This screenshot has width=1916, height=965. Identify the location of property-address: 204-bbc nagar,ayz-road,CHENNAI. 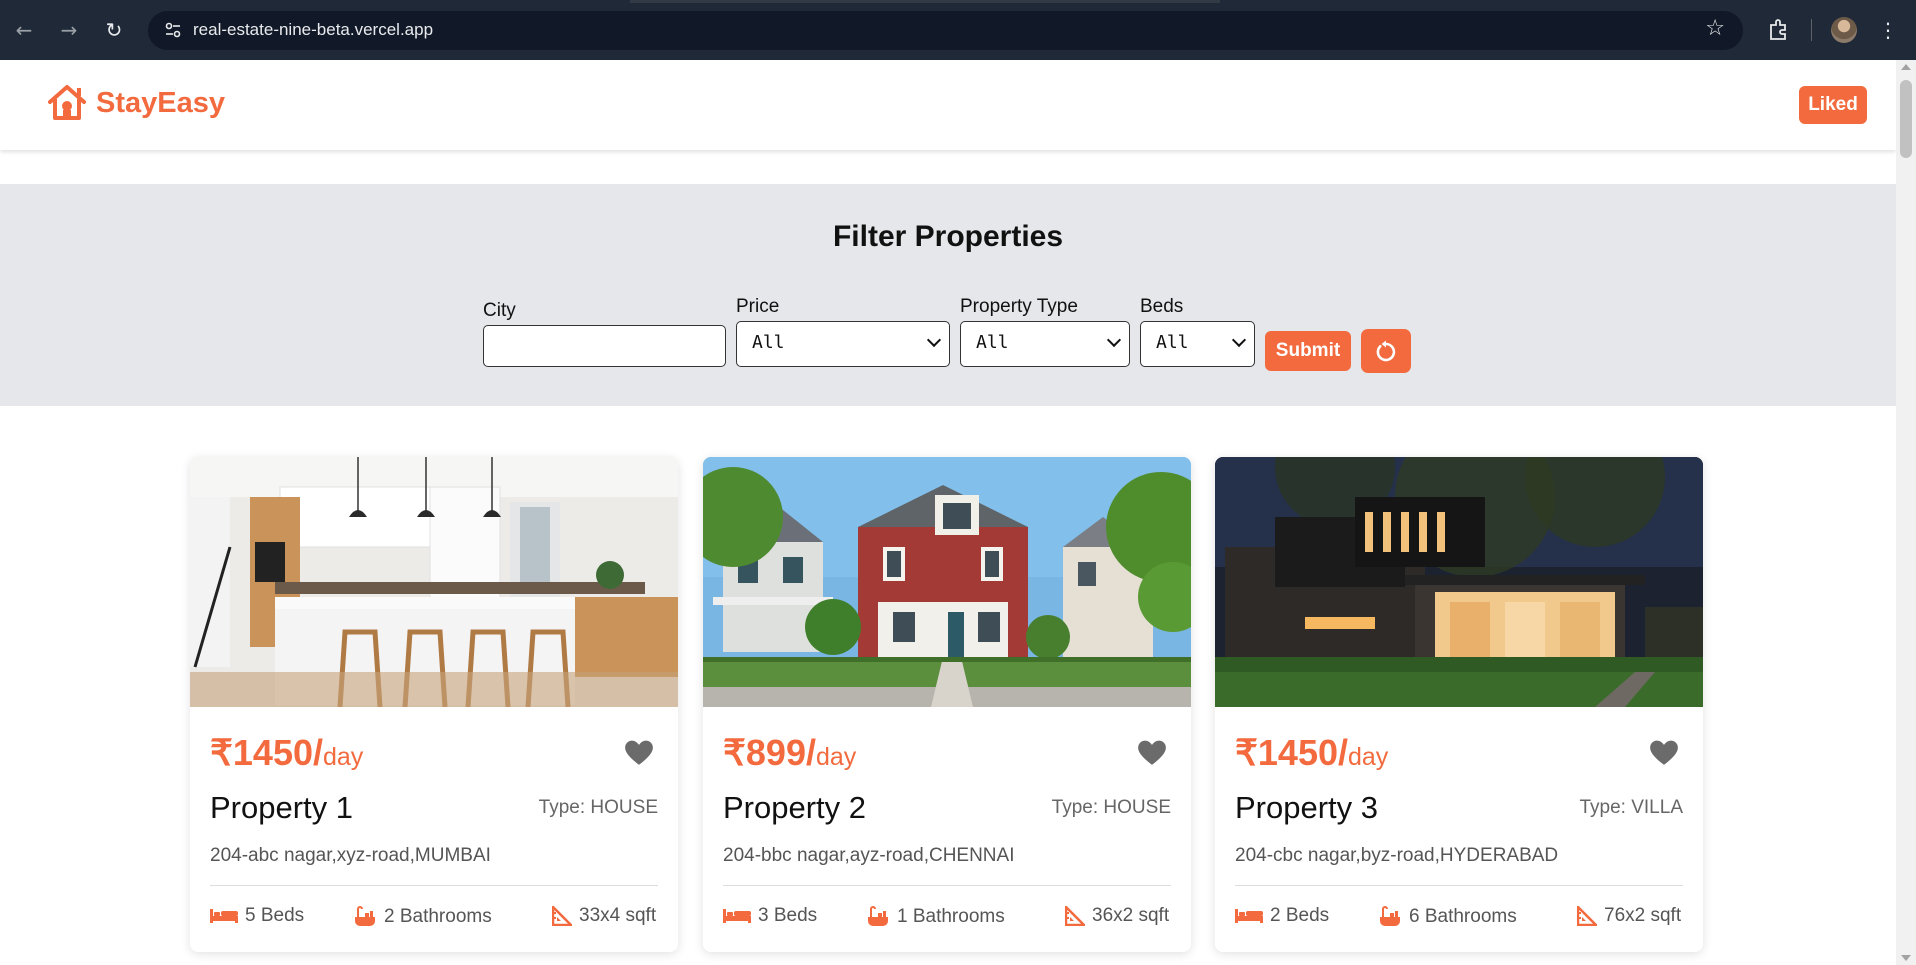
(869, 855).